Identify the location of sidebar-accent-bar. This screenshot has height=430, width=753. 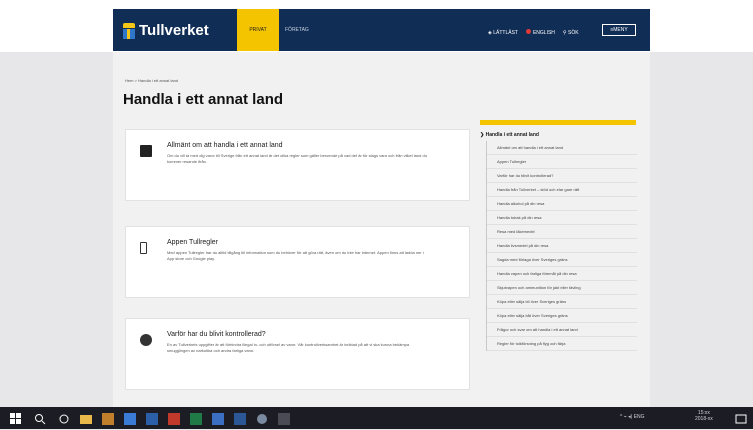
(558, 122).